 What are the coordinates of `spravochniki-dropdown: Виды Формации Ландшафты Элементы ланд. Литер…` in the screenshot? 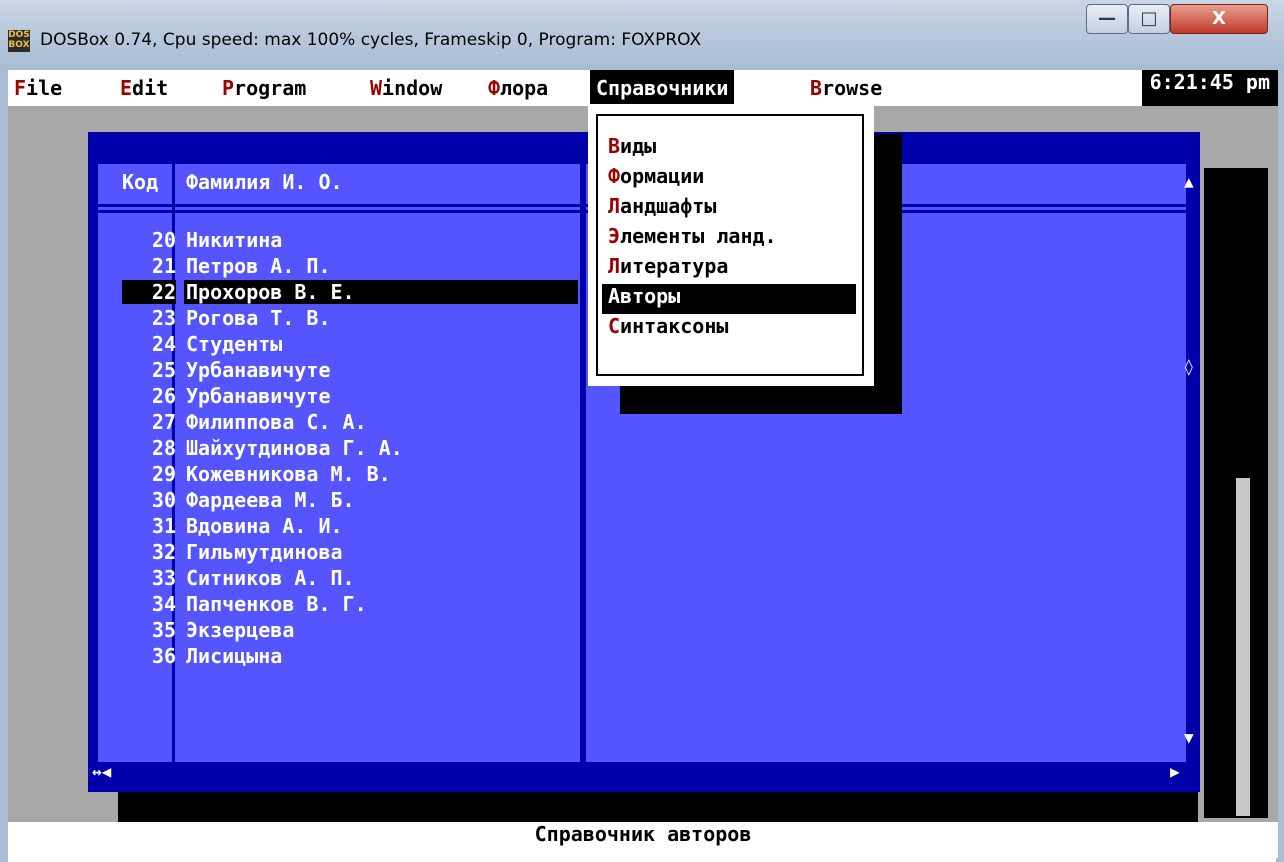 It's located at (731, 245).